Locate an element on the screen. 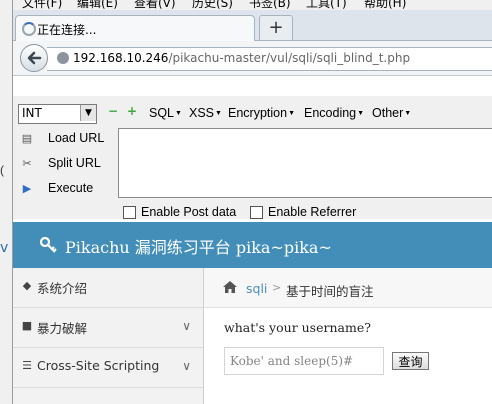 The height and width of the screenshot is (404, 492). menu-file: 文件(F) is located at coordinates (42, 5).